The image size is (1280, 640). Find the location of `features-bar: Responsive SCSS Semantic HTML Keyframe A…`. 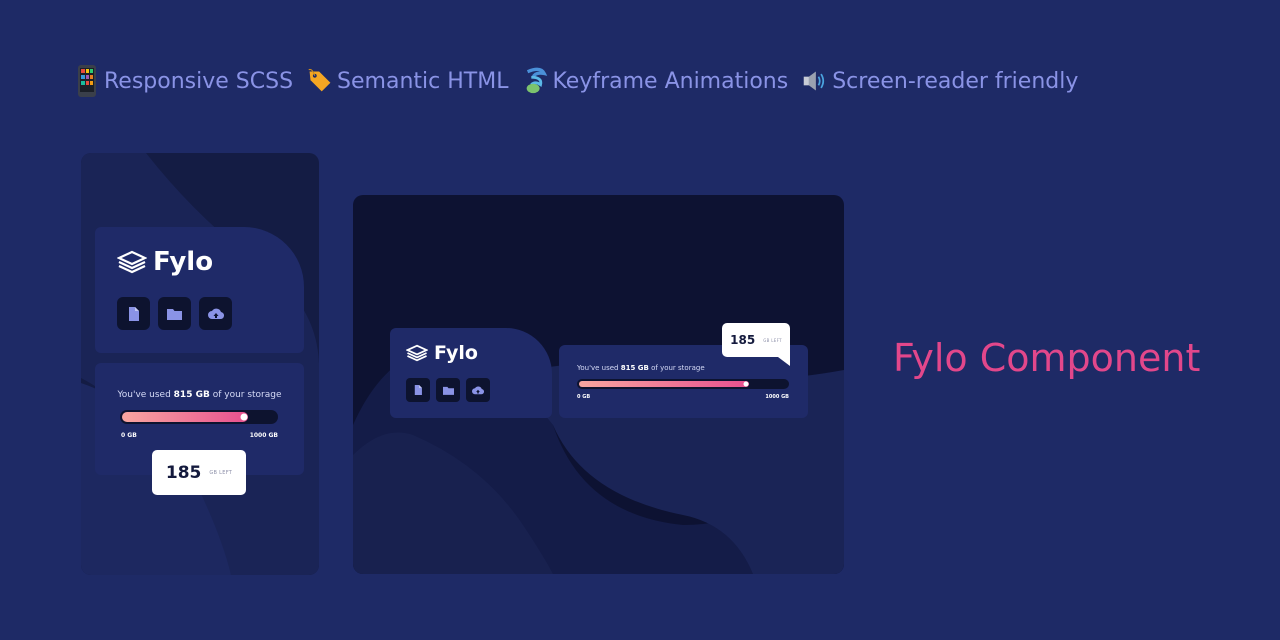

features-bar: Responsive SCSS Semantic HTML Keyframe A… is located at coordinates (576, 81).